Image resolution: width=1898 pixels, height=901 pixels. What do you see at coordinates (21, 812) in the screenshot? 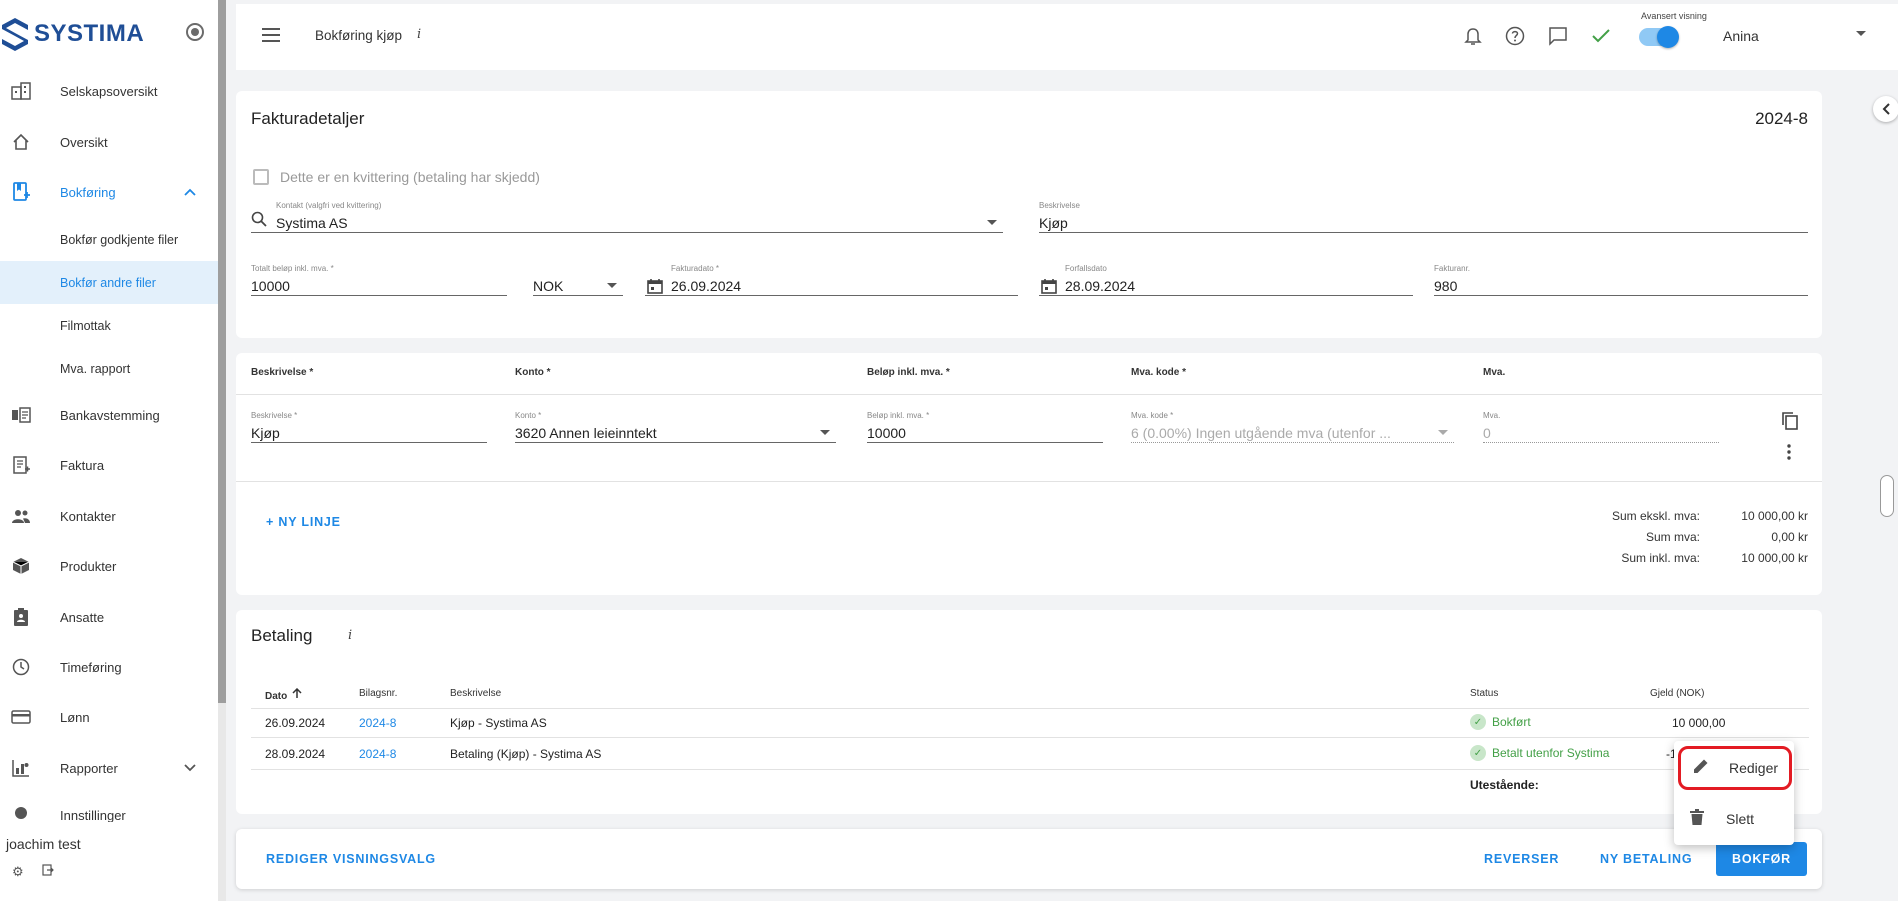
I see `gear-icon` at bounding box center [21, 812].